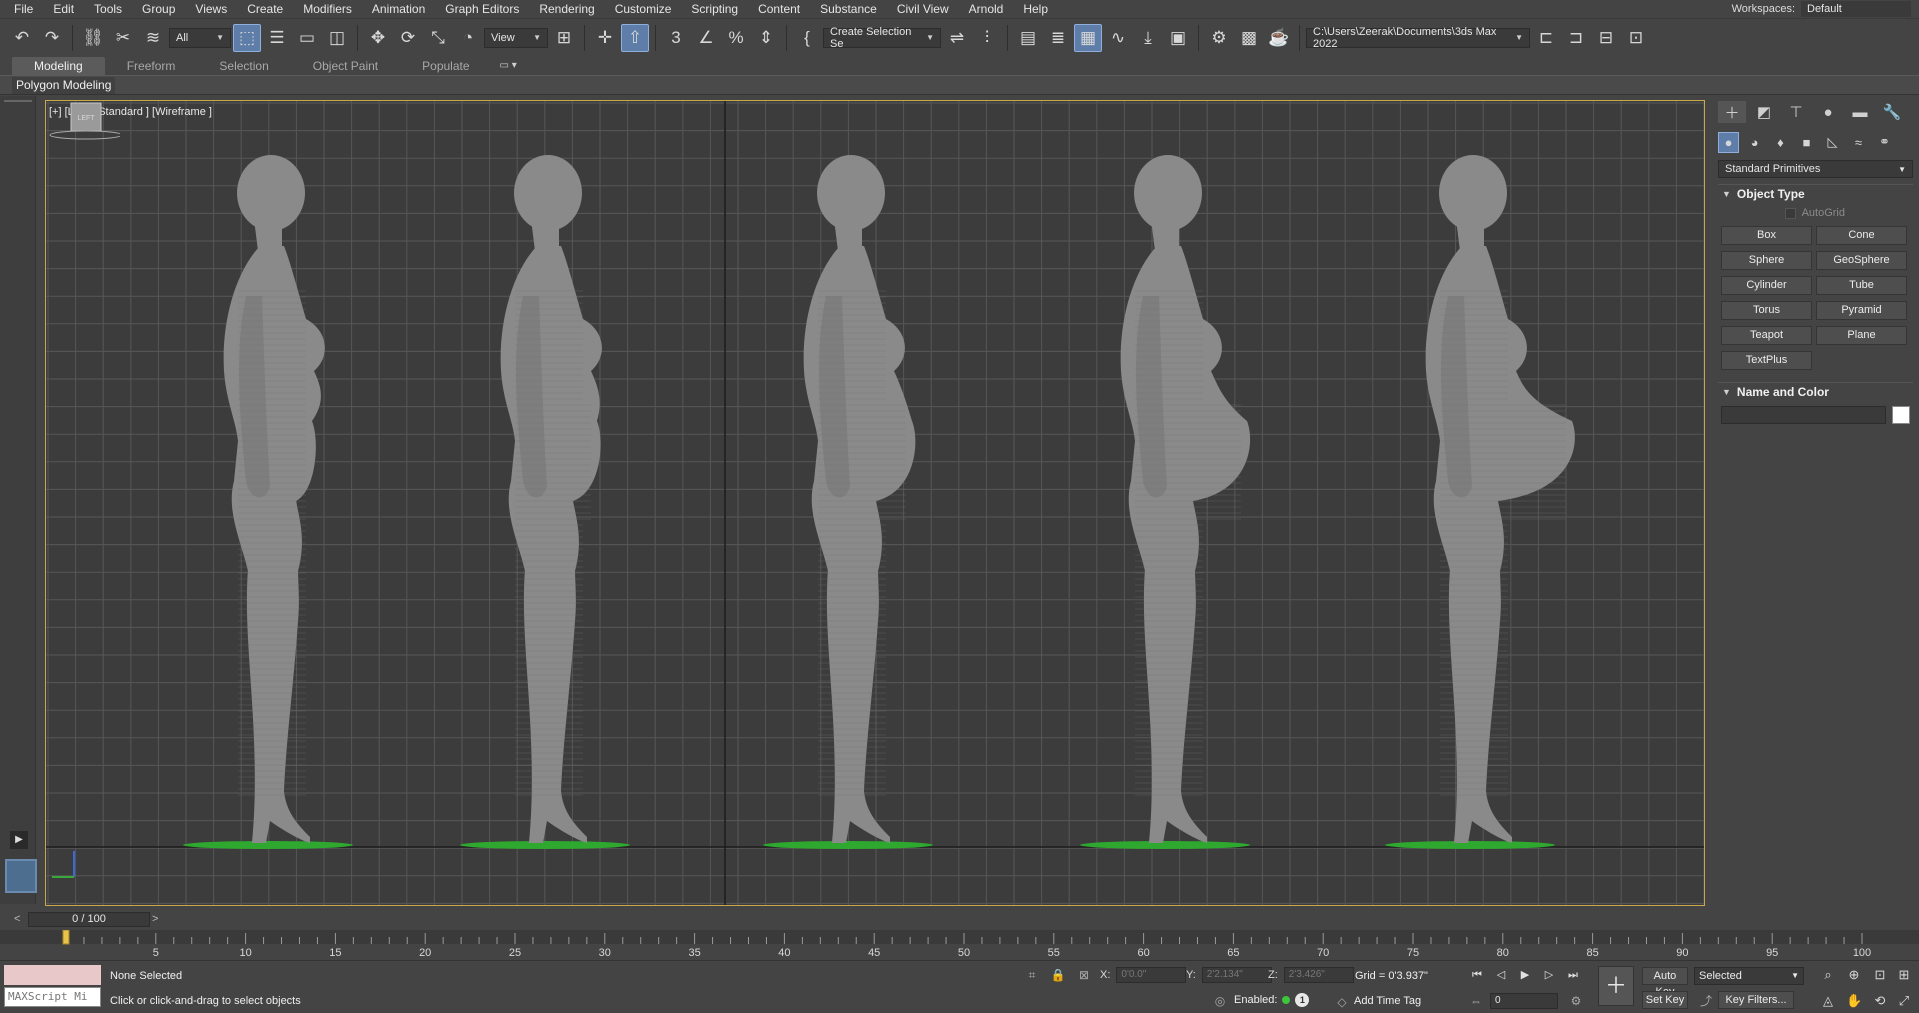  What do you see at coordinates (1576, 38) in the screenshot?
I see `open-project-icon: ⊐` at bounding box center [1576, 38].